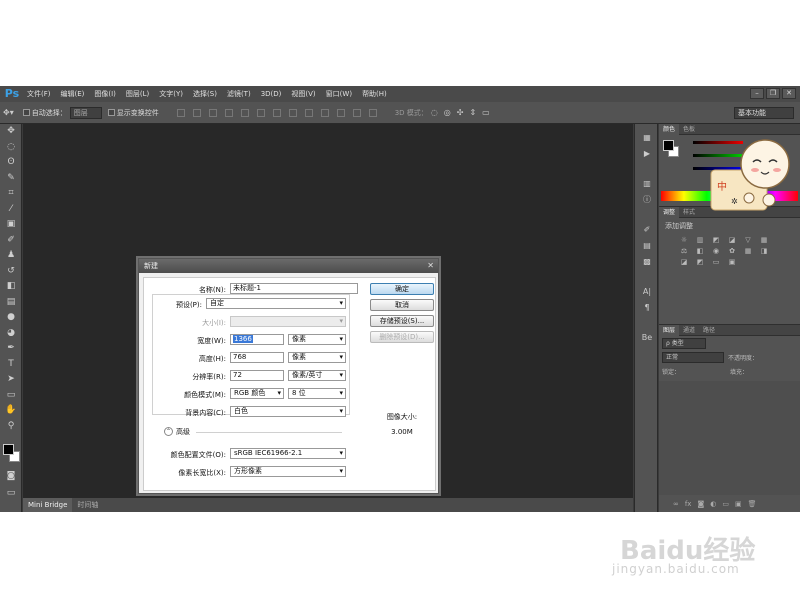 Image resolution: width=800 pixels, height=600 pixels. Describe the element at coordinates (356, 112) in the screenshot. I see `distribute-right-icon` at that location.